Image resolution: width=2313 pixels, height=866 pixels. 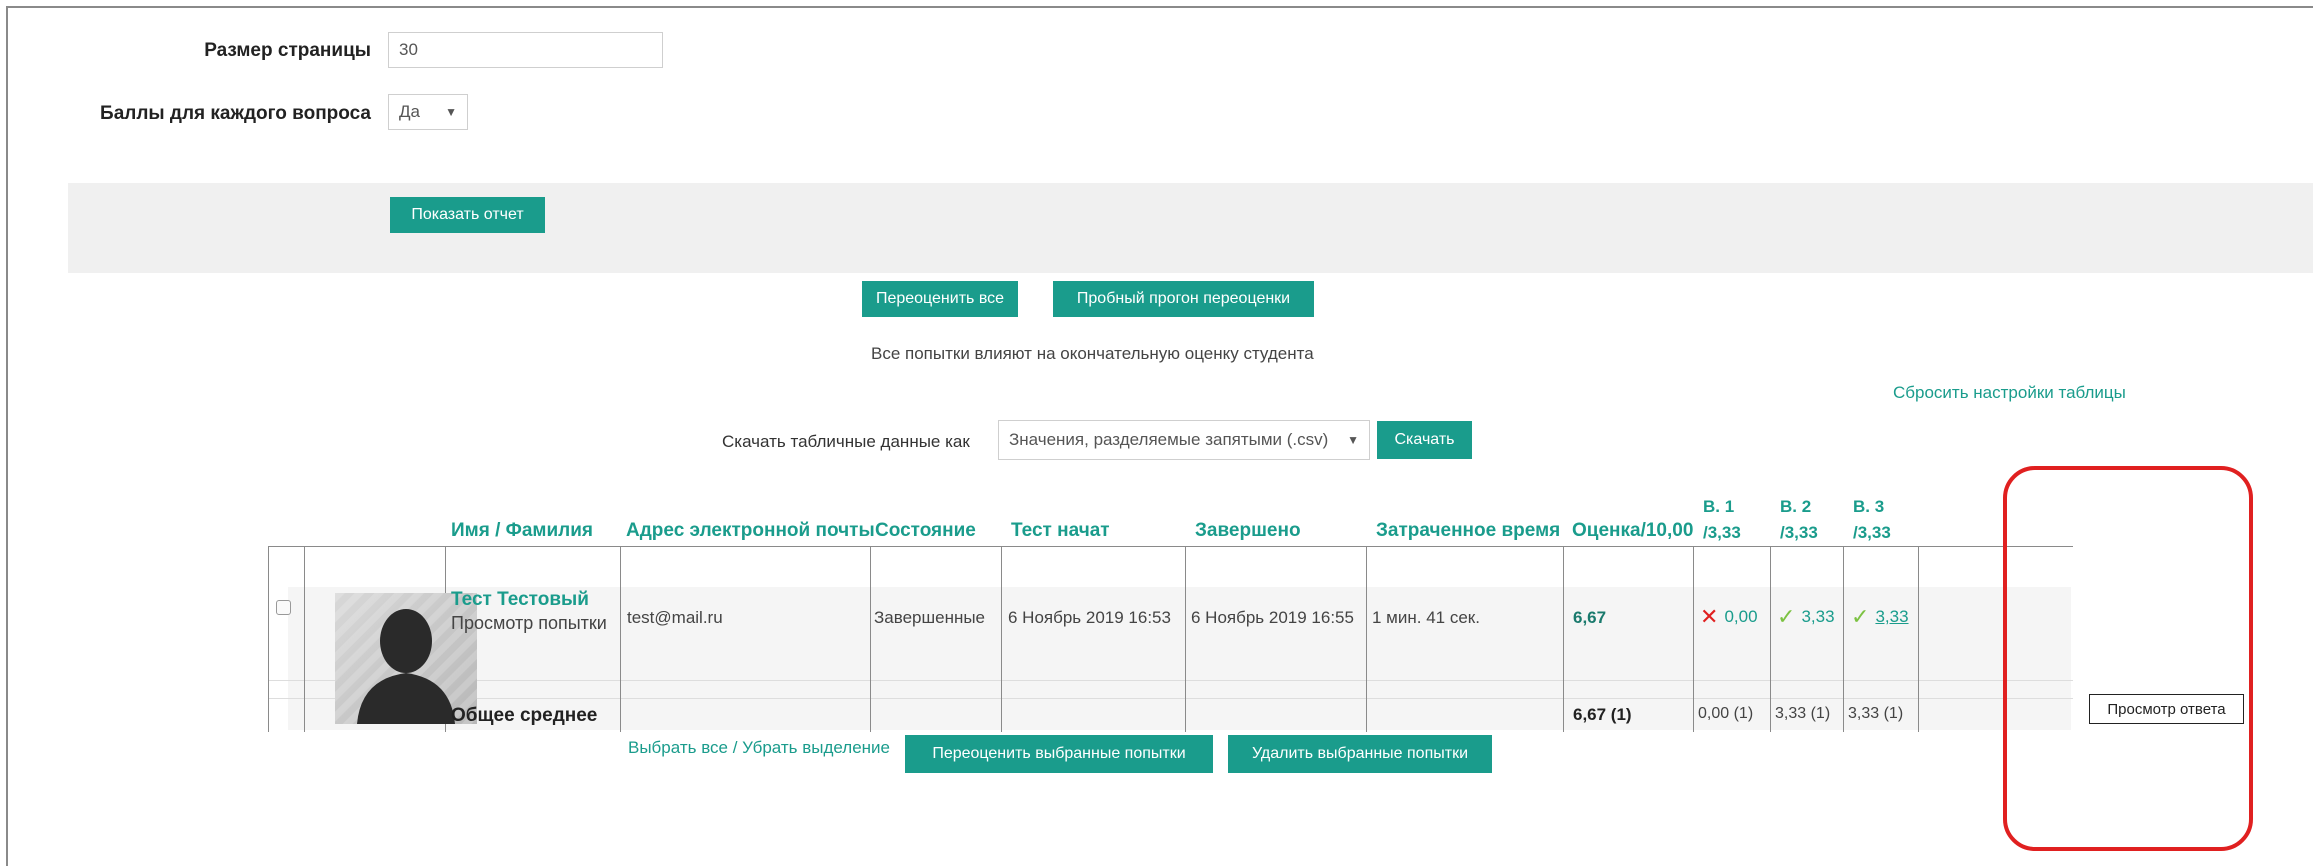 What do you see at coordinates (1602, 714) in the screenshot?
I see `avg-grade-cell: 6,67 (1)` at bounding box center [1602, 714].